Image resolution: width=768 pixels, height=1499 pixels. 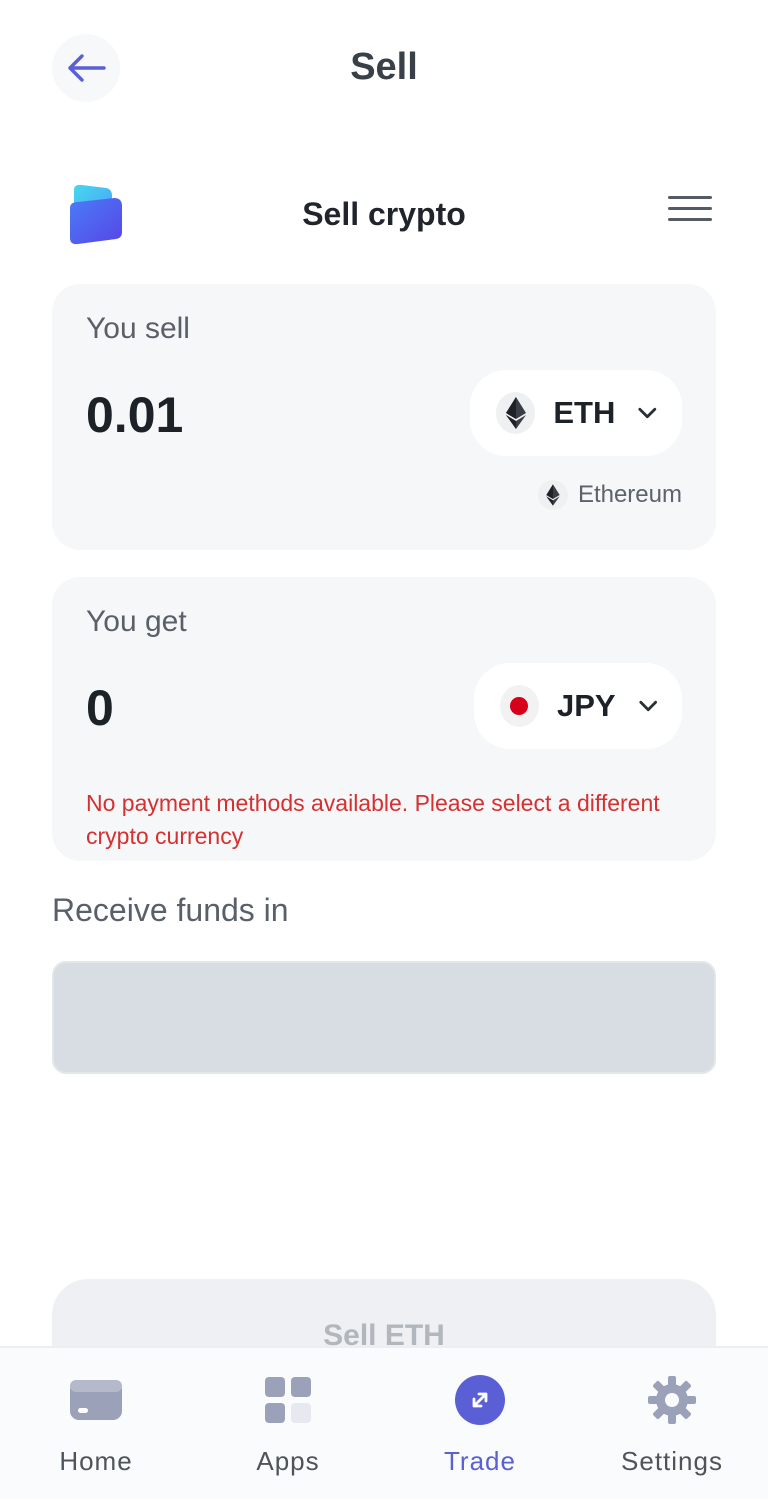 I want to click on gear-icon, so click(x=672, y=1400).